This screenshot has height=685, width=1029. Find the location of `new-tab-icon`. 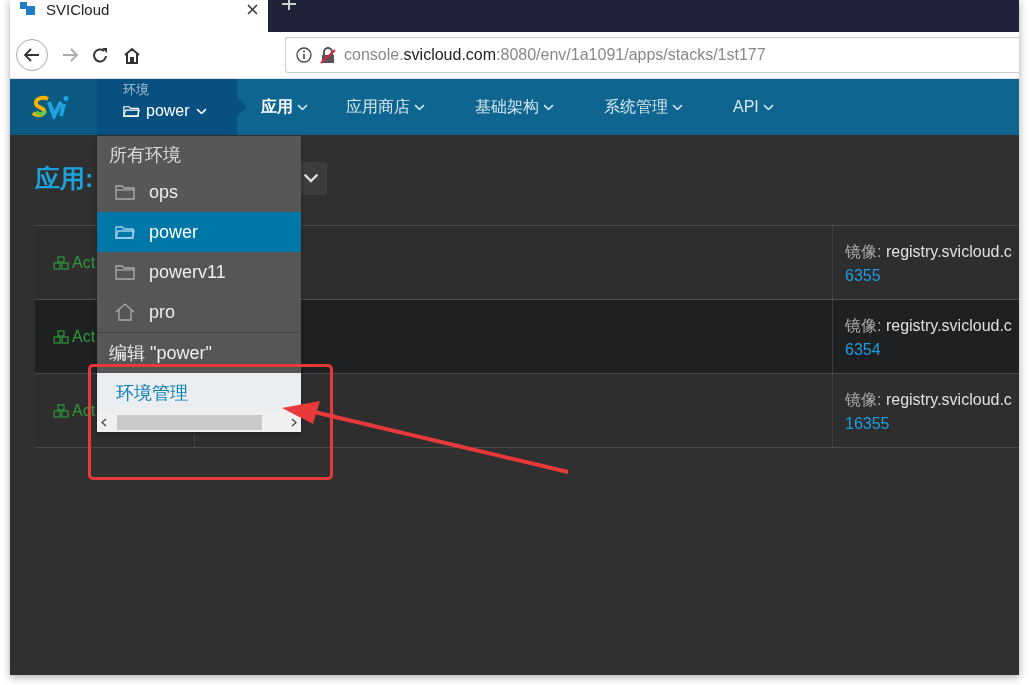

new-tab-icon is located at coordinates (289, 5).